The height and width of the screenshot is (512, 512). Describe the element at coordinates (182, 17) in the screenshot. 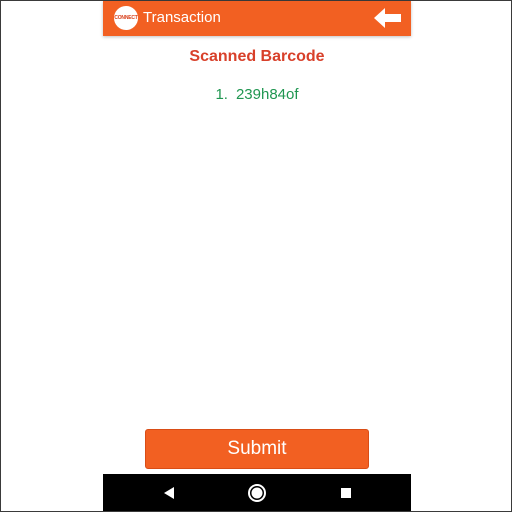

I see `page-title: Transaction` at that location.